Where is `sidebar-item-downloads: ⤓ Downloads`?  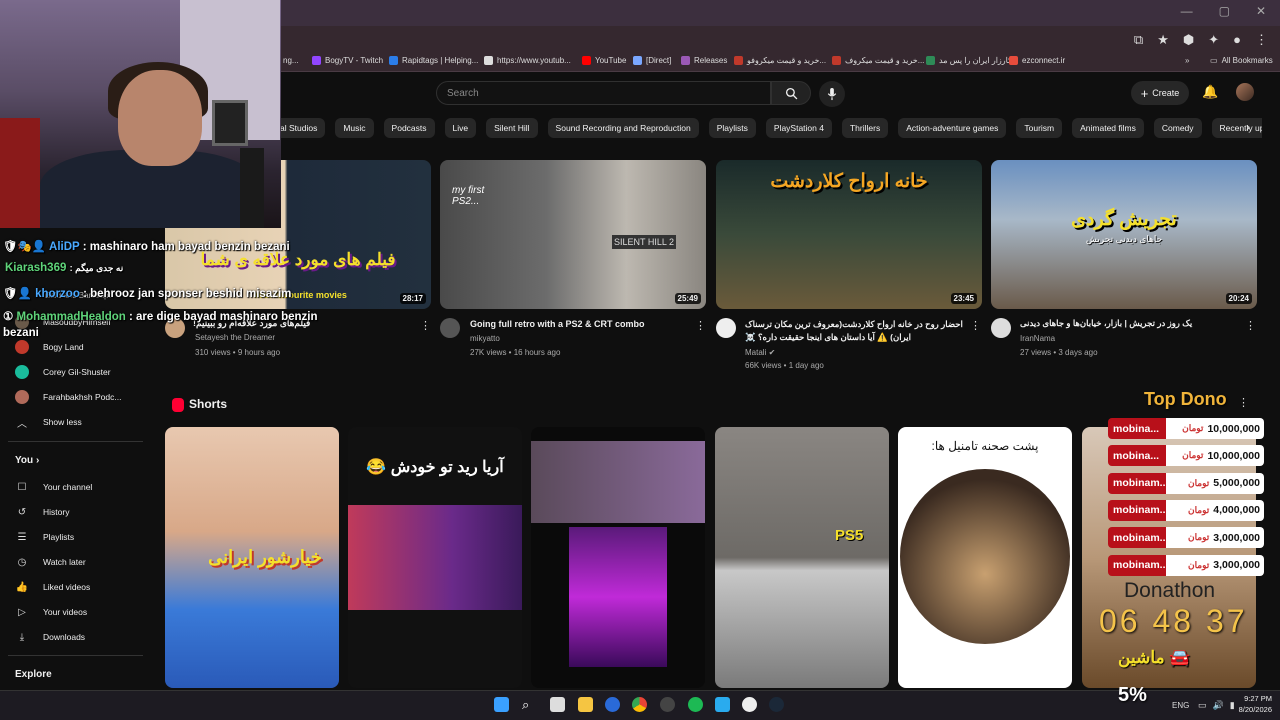
sidebar-item-downloads: ⤓ Downloads is located at coordinates (50, 637).